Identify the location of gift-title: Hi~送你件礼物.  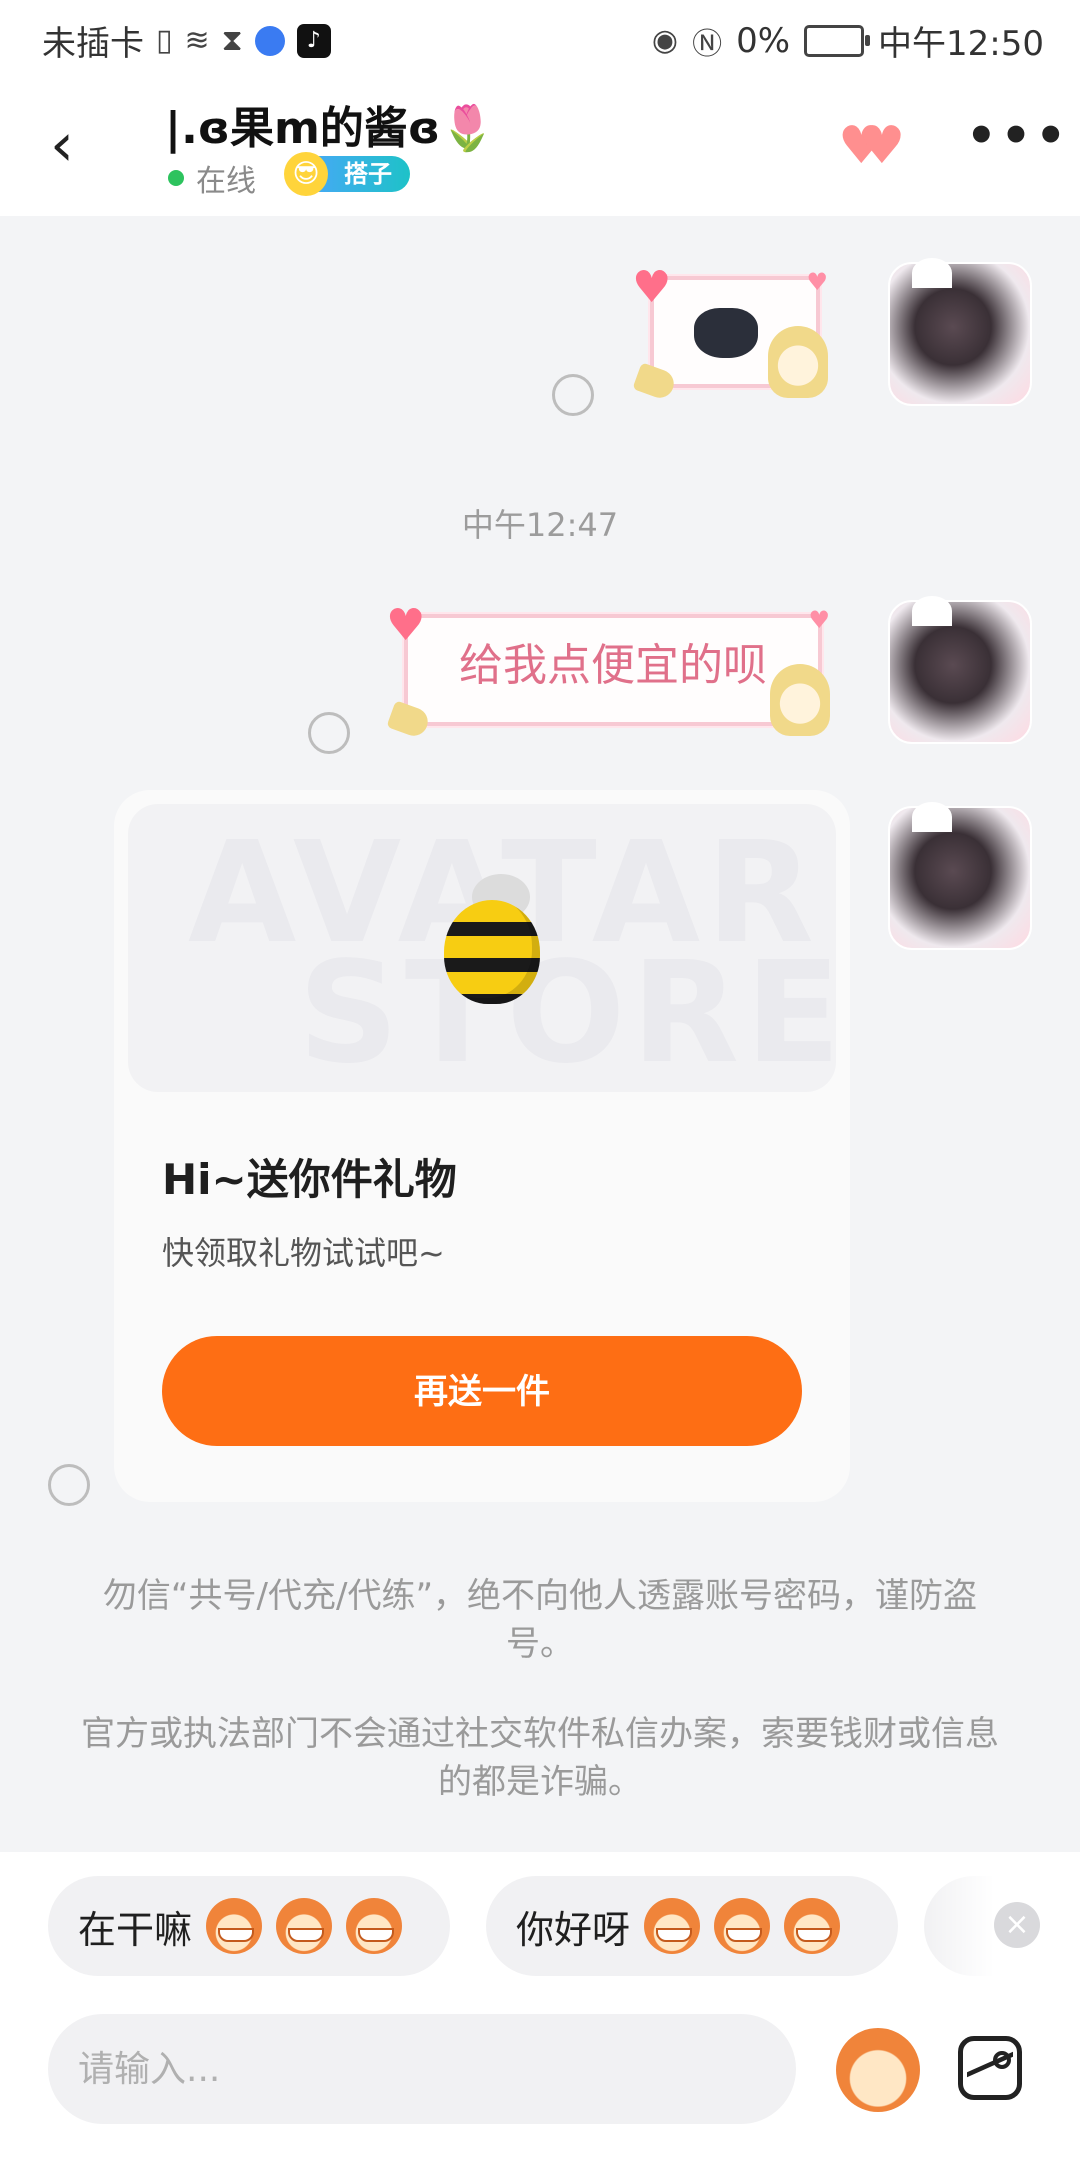
(309, 1179).